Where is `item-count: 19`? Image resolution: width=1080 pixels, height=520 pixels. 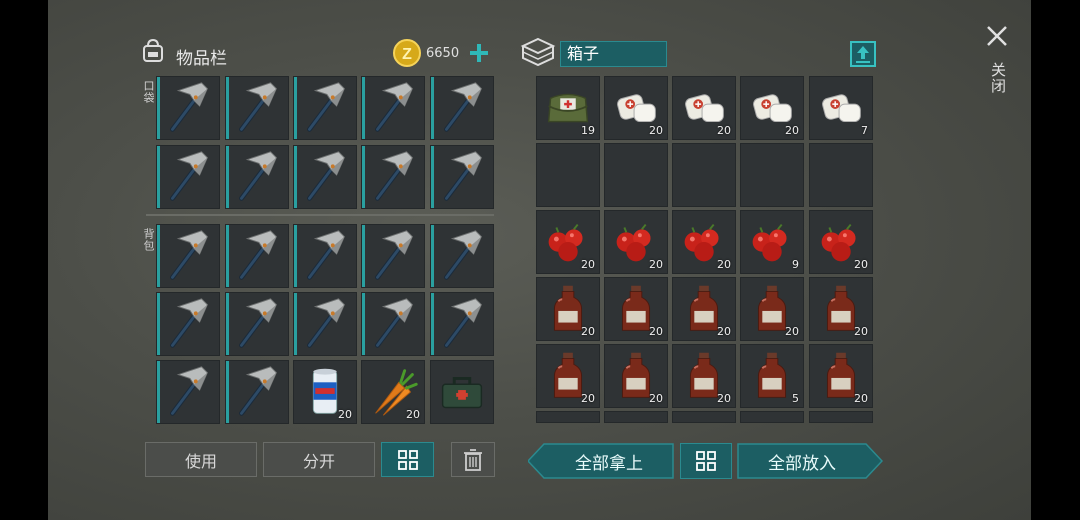 item-count: 19 is located at coordinates (588, 130).